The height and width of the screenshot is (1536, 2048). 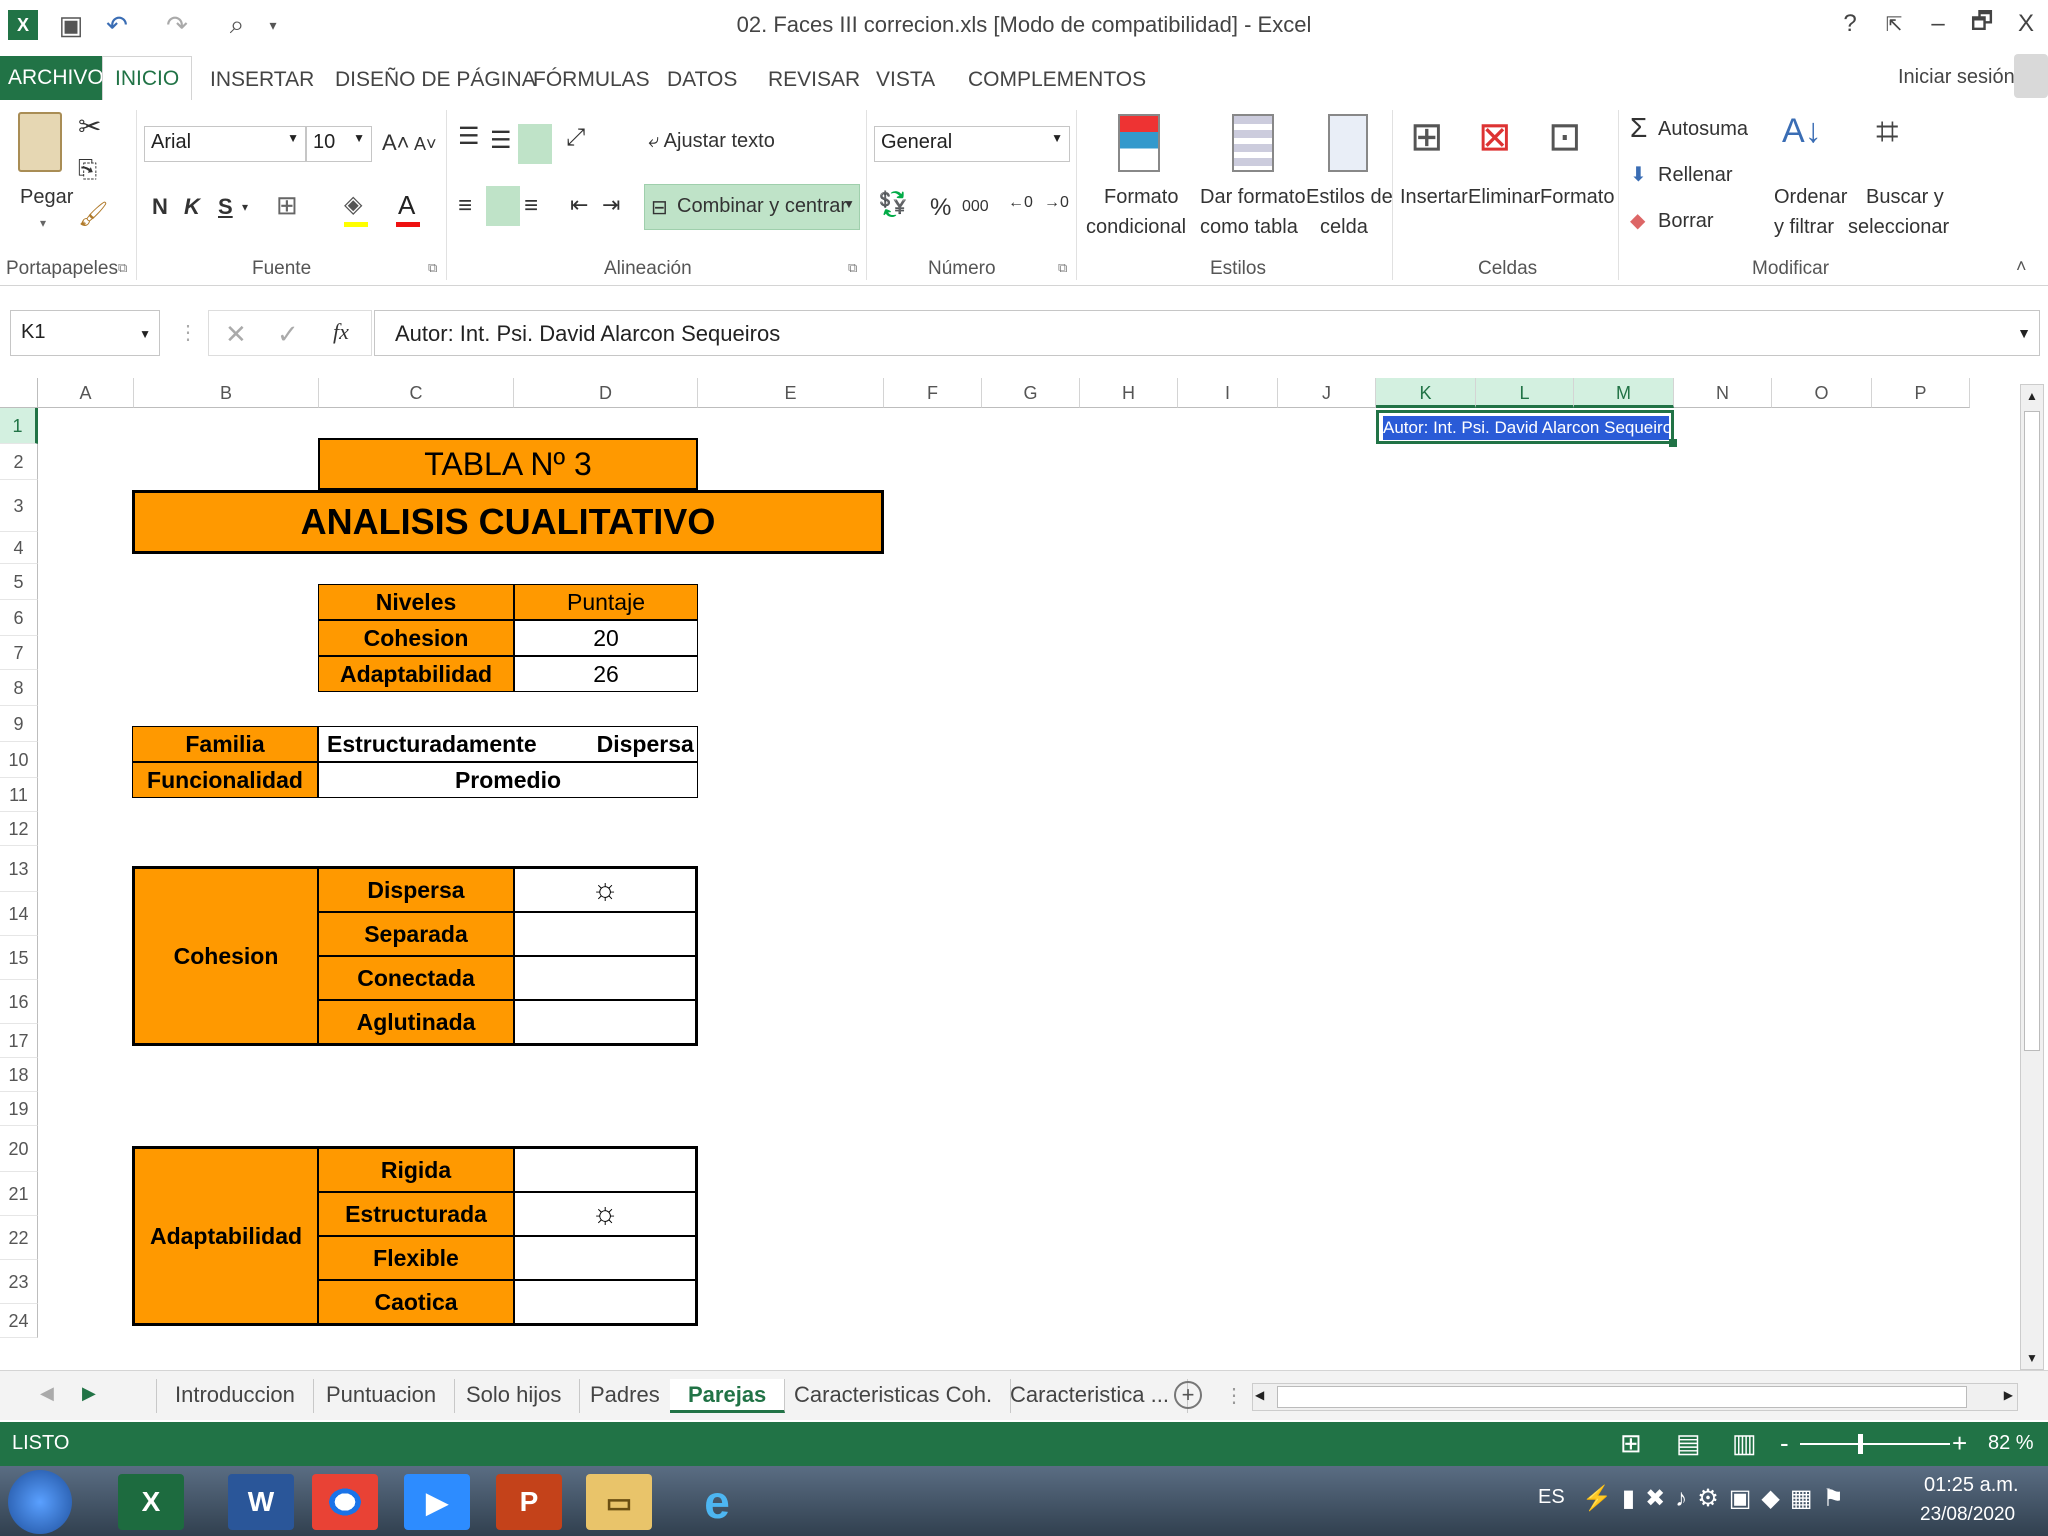 What do you see at coordinates (86, 393) in the screenshot?
I see `column-header-a: A` at bounding box center [86, 393].